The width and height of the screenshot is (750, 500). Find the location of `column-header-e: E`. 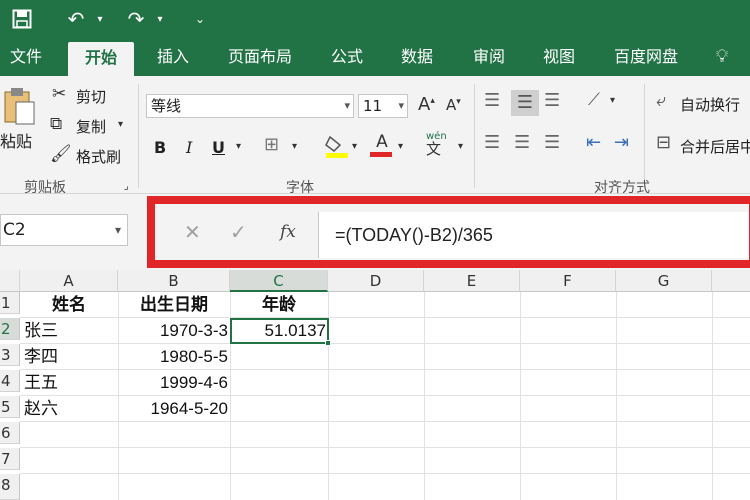

column-header-e: E is located at coordinates (472, 281).